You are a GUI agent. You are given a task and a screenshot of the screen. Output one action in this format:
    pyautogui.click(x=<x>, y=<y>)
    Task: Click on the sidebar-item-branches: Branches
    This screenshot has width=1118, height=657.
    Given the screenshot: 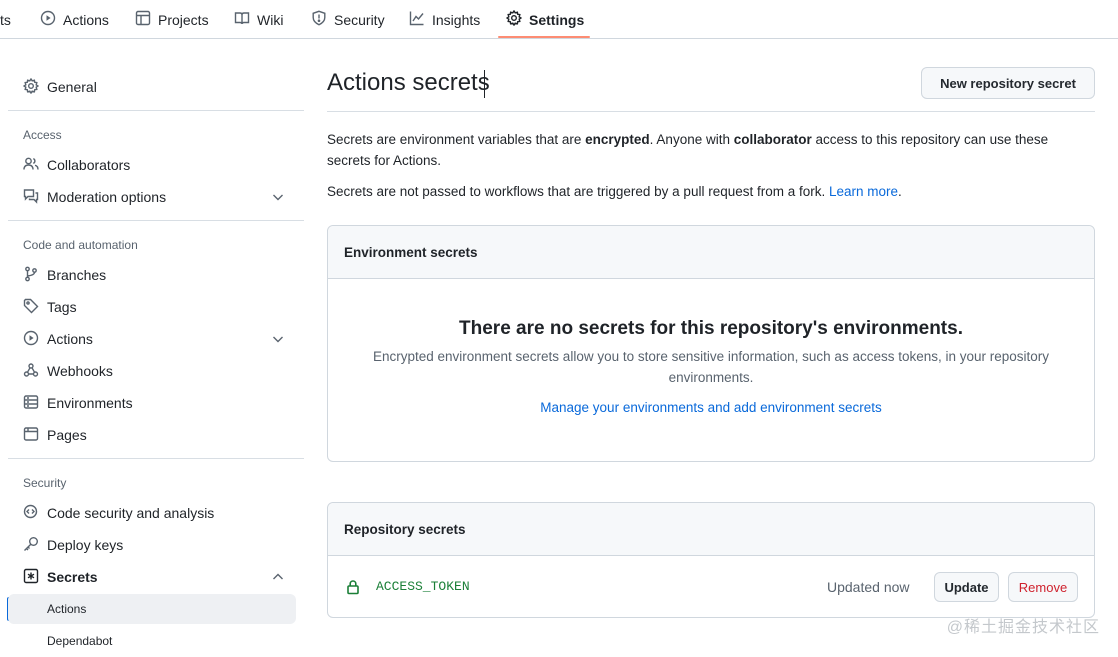 What is the action you would take?
    pyautogui.click(x=152, y=275)
    